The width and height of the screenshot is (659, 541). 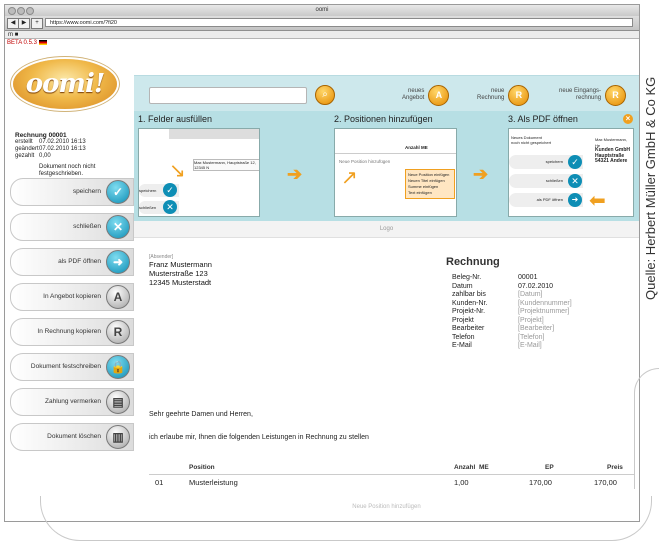 What do you see at coordinates (383, 119) in the screenshot?
I see `step-2-title: 2. Positionen hinzufügen` at bounding box center [383, 119].